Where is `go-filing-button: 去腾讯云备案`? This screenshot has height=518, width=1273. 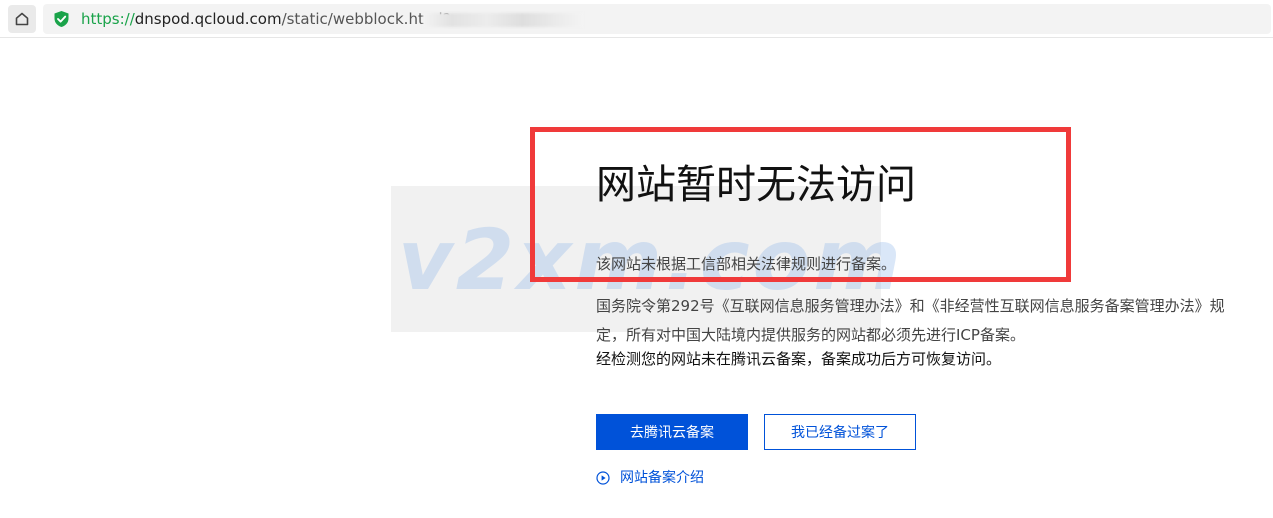 go-filing-button: 去腾讯云备案 is located at coordinates (672, 432).